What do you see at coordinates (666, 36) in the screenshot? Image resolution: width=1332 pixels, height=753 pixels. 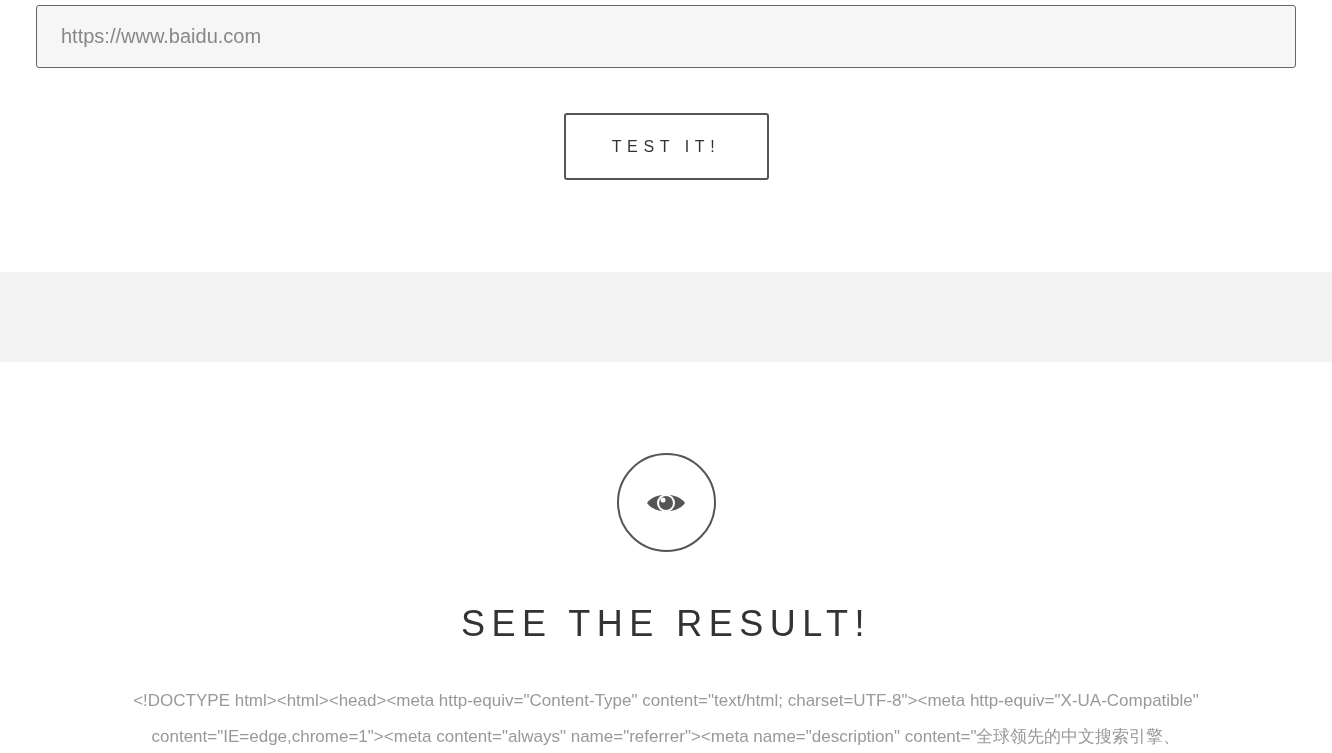 I see `url-field: https://www.baidu.com` at bounding box center [666, 36].